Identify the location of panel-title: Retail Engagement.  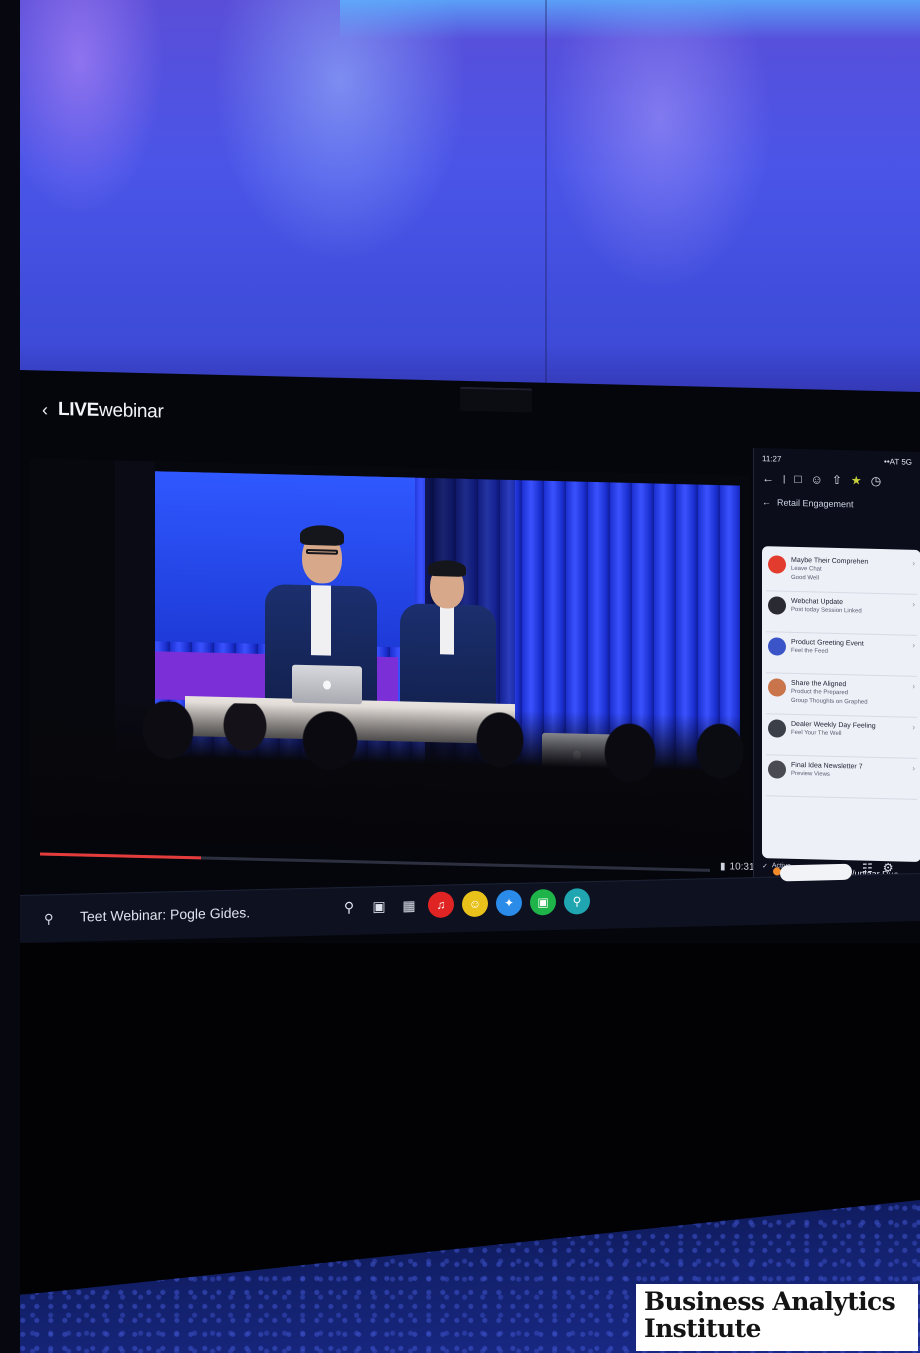
(815, 503).